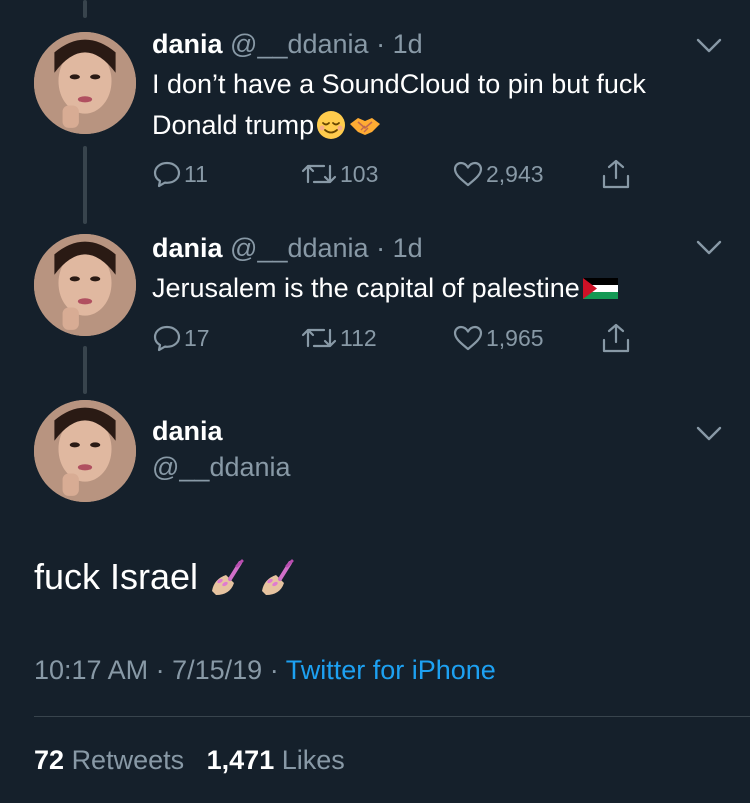 This screenshot has width=750, height=803. I want to click on retweet-button: 112, so click(338, 338).